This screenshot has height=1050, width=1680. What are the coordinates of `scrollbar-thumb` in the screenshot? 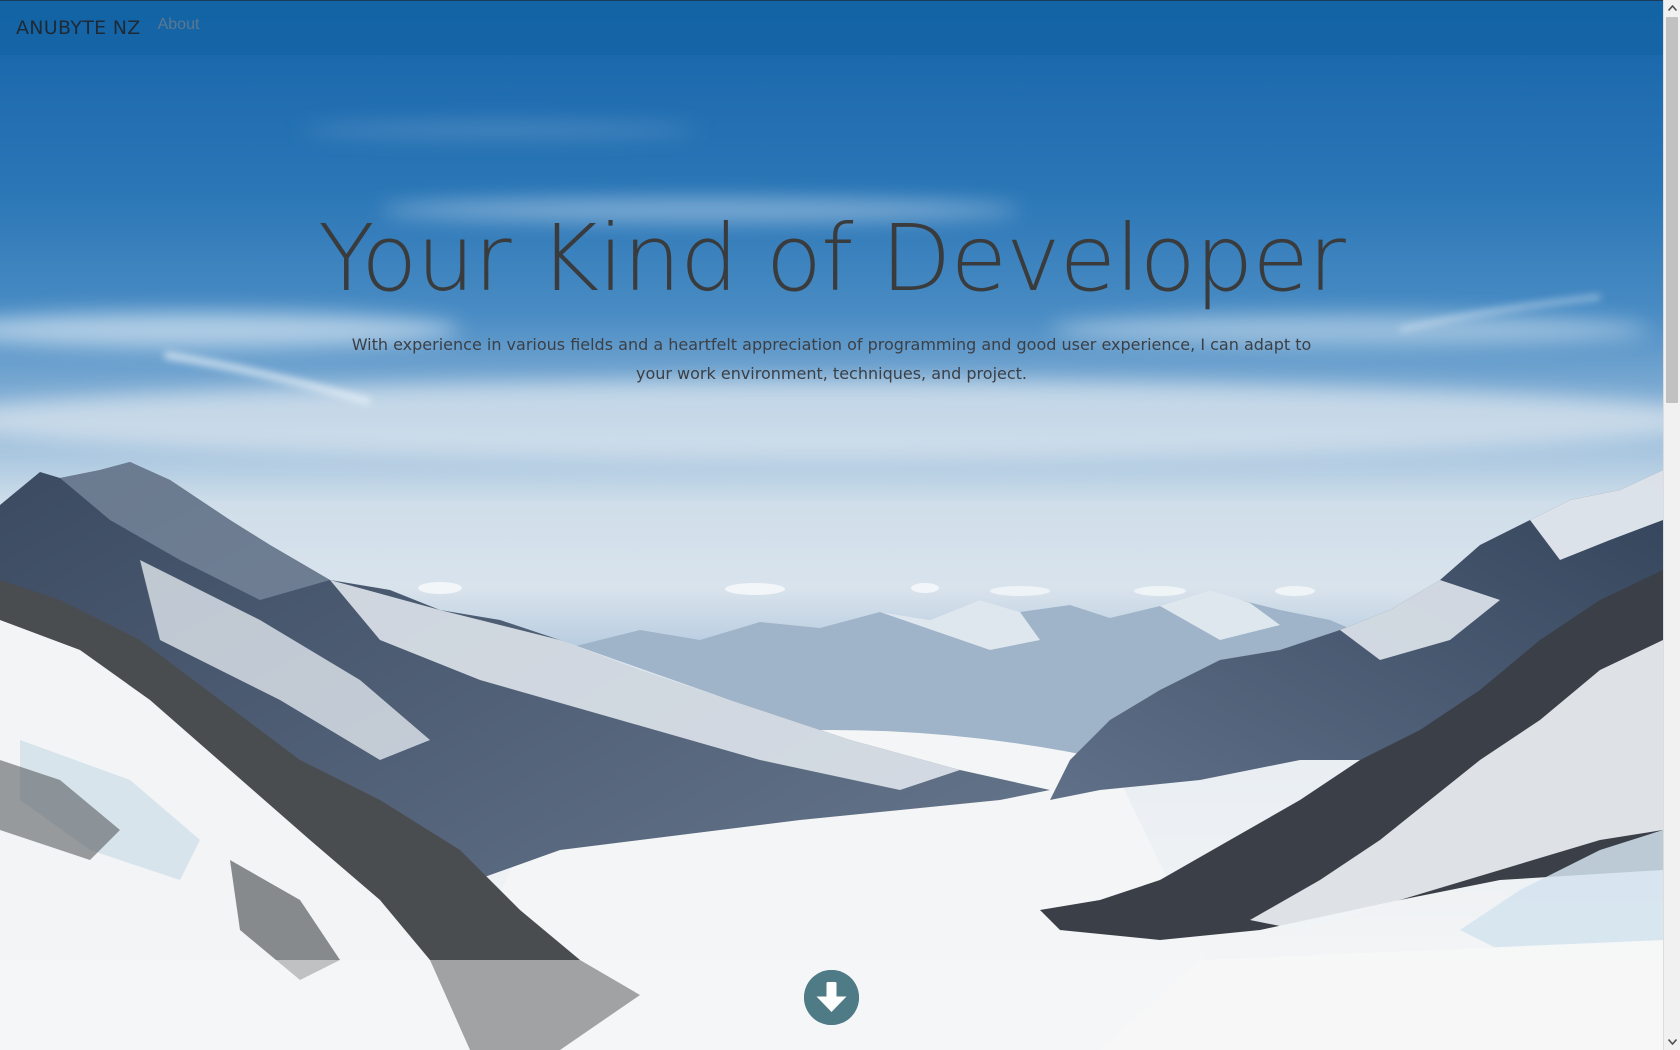 It's located at (1672, 210).